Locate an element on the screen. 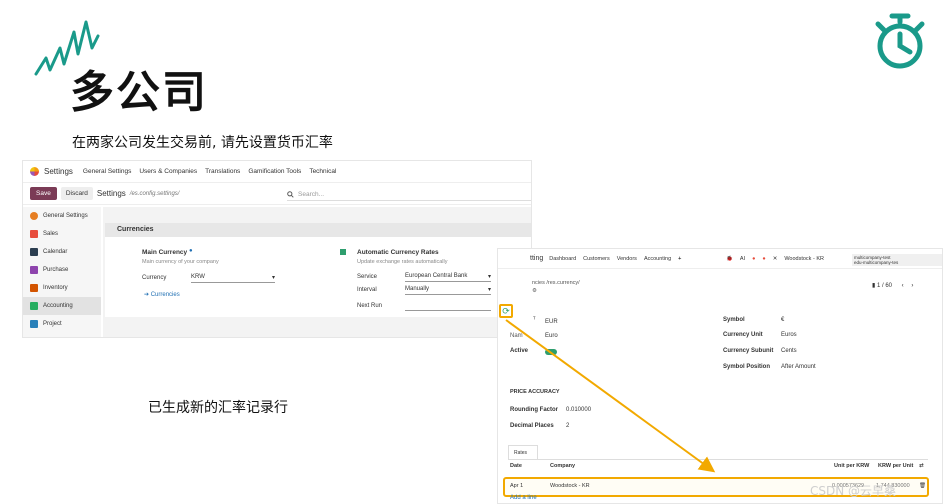 Image resolution: width=943 pixels, height=504 pixels. sidebar-item-project: Project is located at coordinates (62, 324).